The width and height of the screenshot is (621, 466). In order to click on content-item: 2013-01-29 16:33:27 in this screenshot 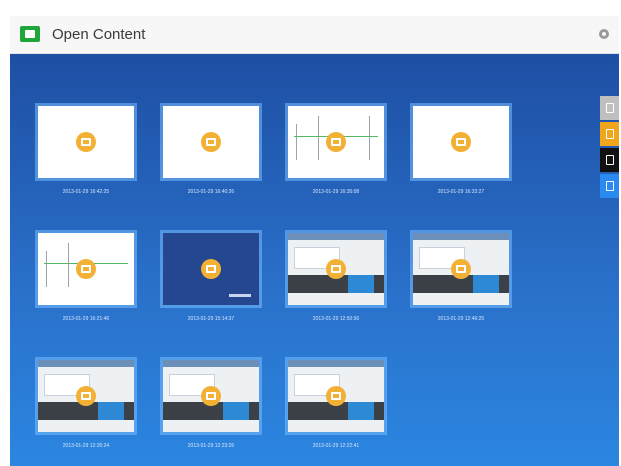, I will do `click(461, 150)`.